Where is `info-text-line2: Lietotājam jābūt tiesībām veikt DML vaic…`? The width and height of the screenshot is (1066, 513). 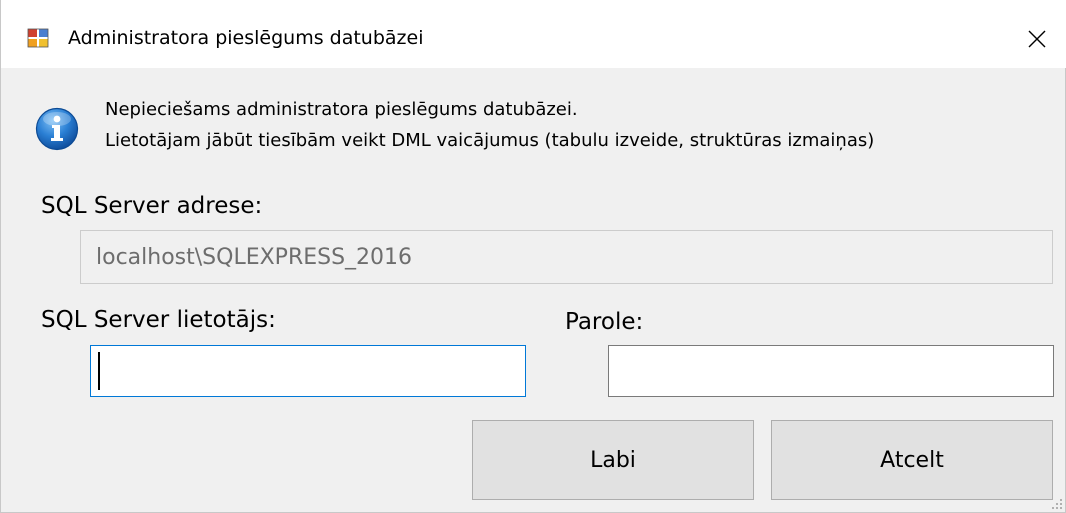
info-text-line2: Lietotājam jābūt tiesībām veikt DML vaic… is located at coordinates (490, 140).